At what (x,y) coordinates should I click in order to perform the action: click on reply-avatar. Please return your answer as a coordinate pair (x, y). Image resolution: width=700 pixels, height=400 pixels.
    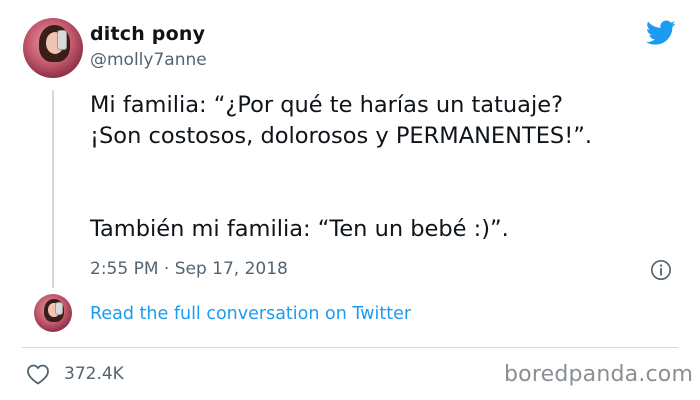
    Looking at the image, I should click on (53, 313).